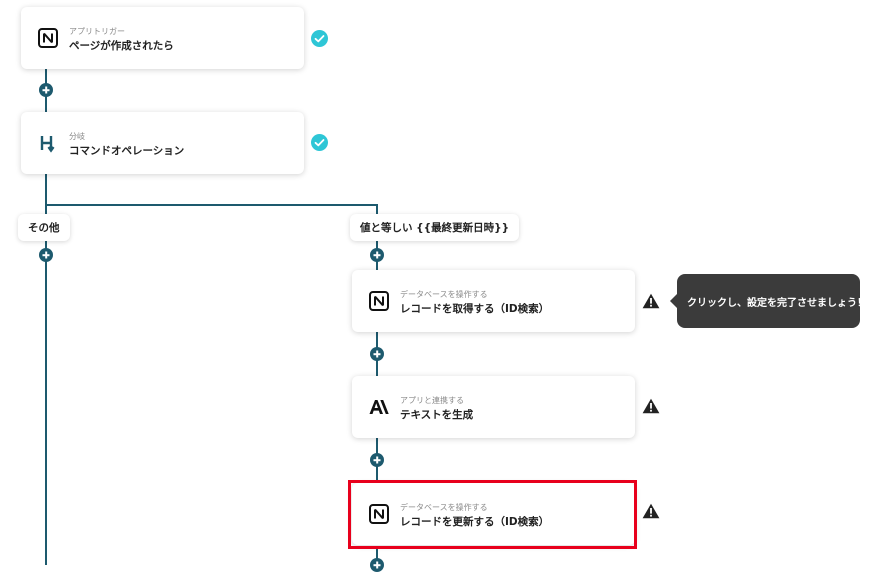  I want to click on connector-branch-split, so click(46, 190).